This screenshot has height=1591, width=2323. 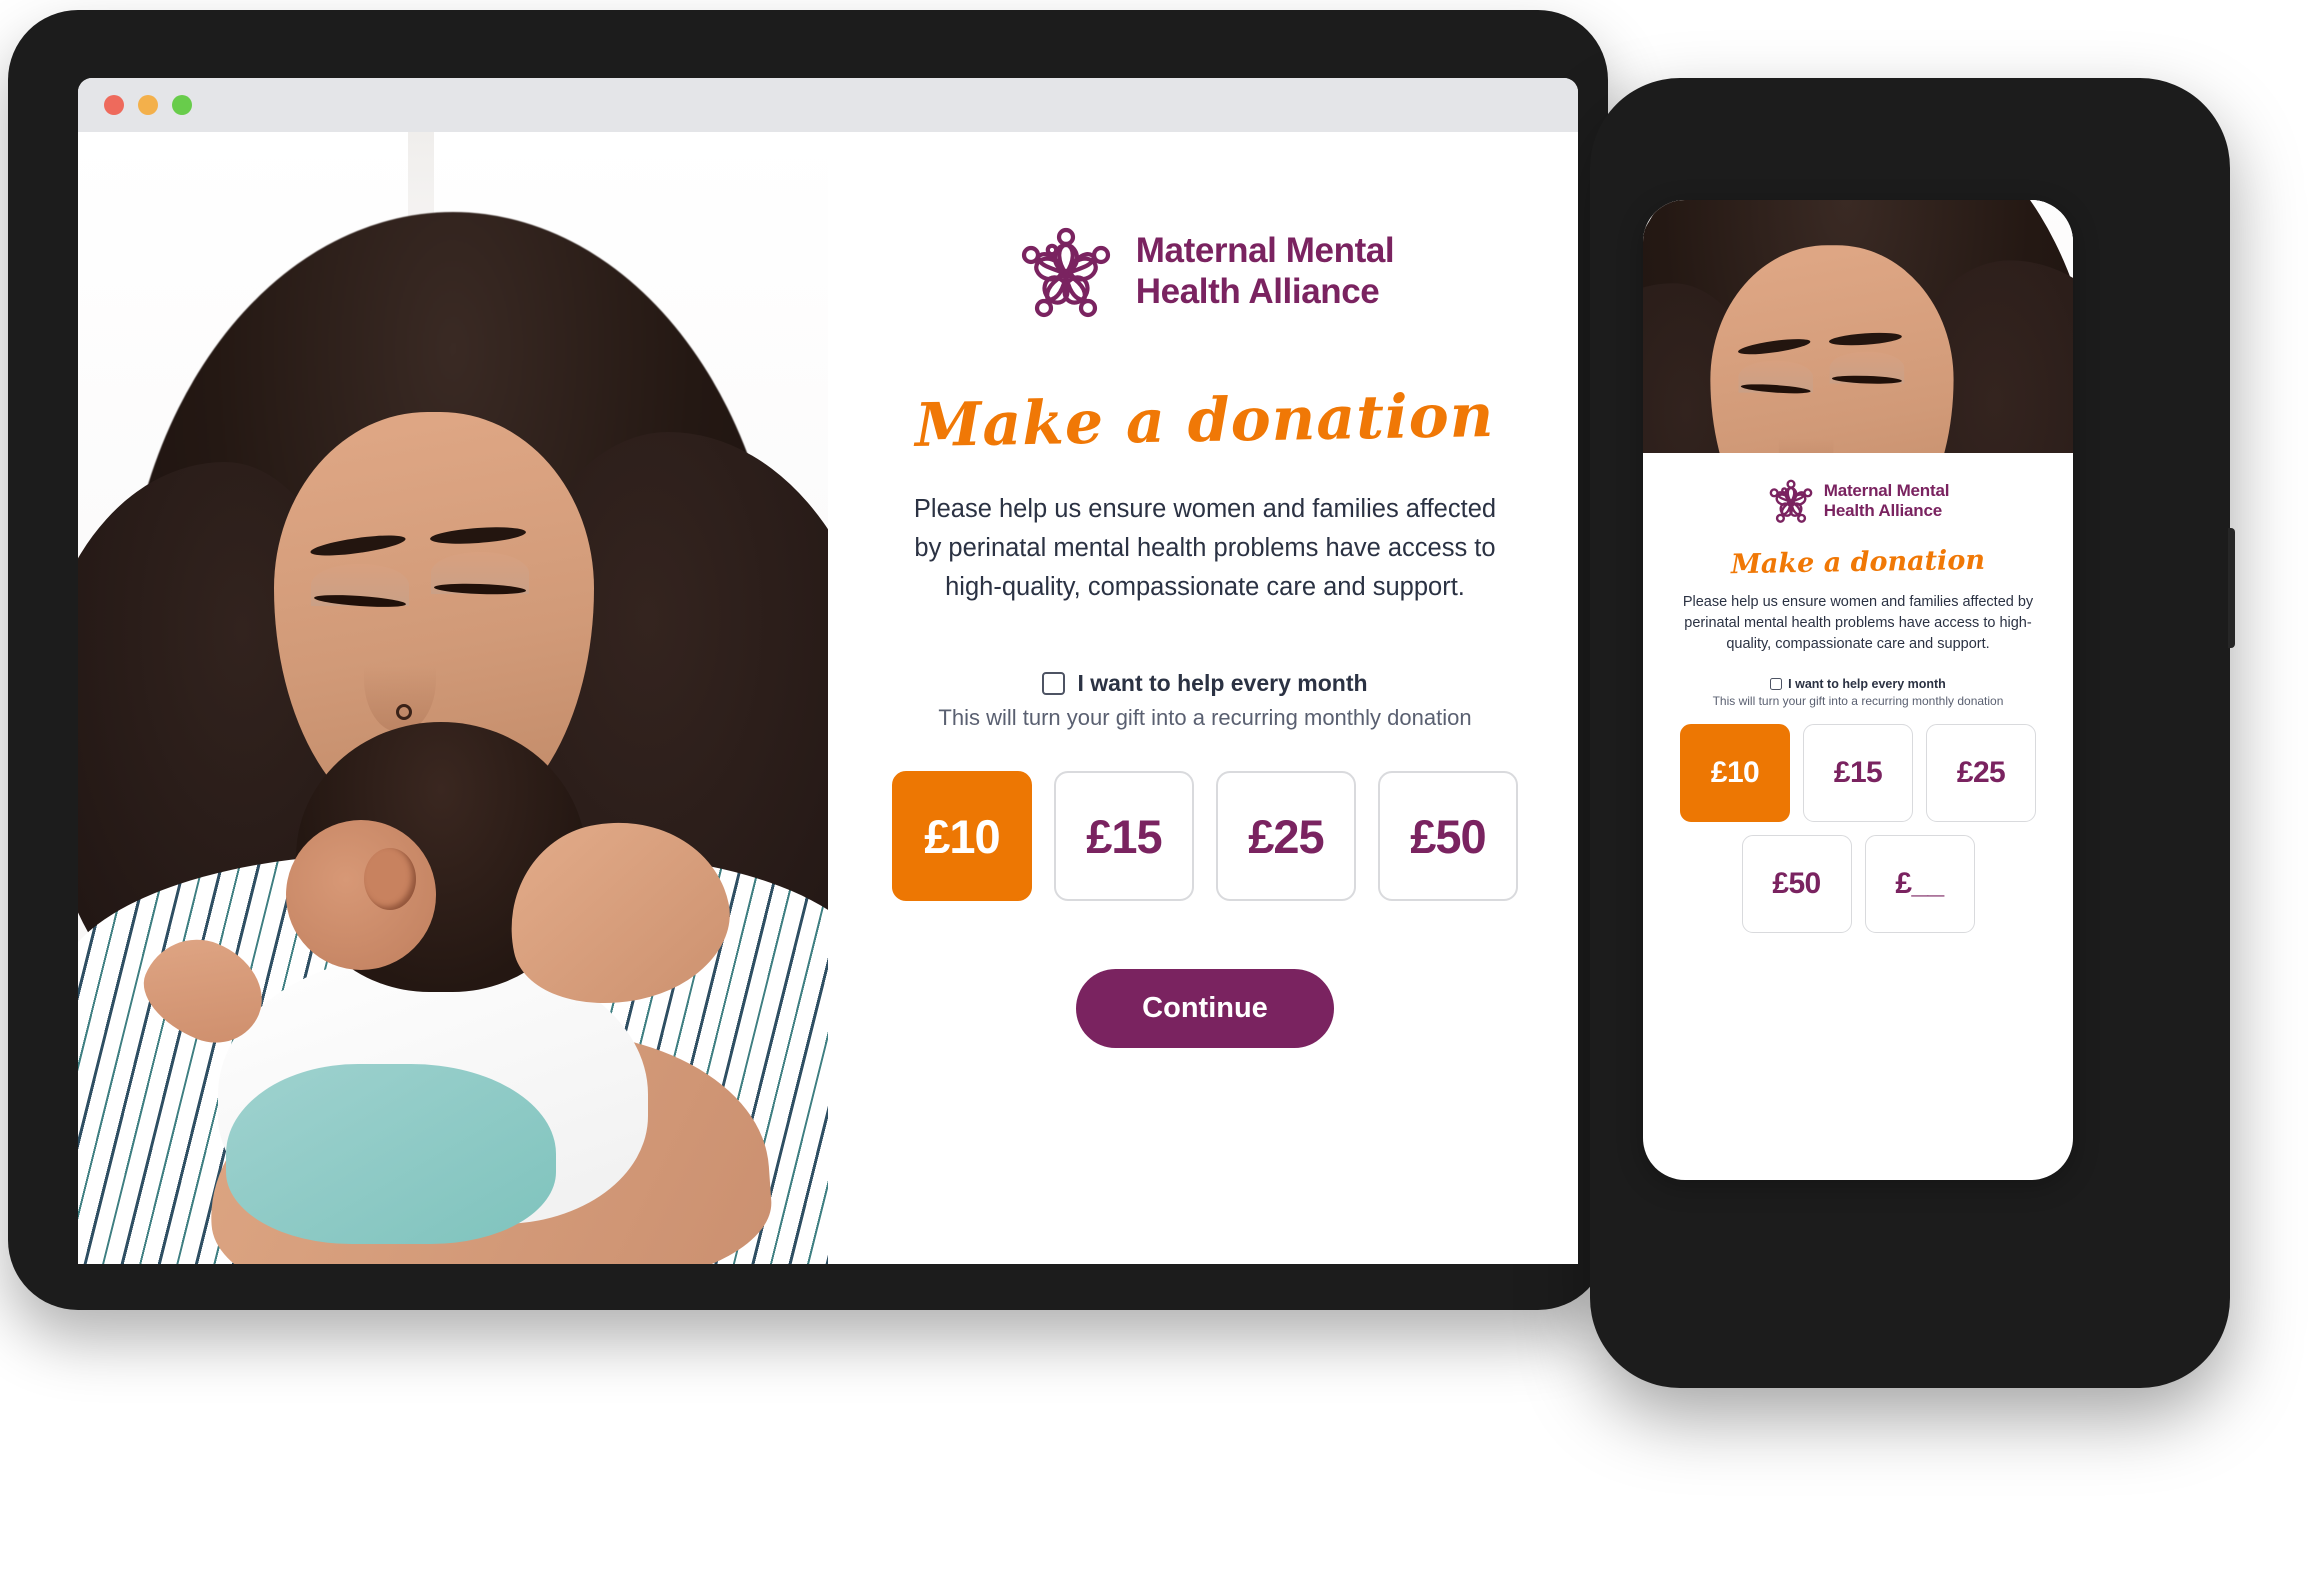 I want to click on amount-options: £10 £15 £25 £50, so click(x=1205, y=836).